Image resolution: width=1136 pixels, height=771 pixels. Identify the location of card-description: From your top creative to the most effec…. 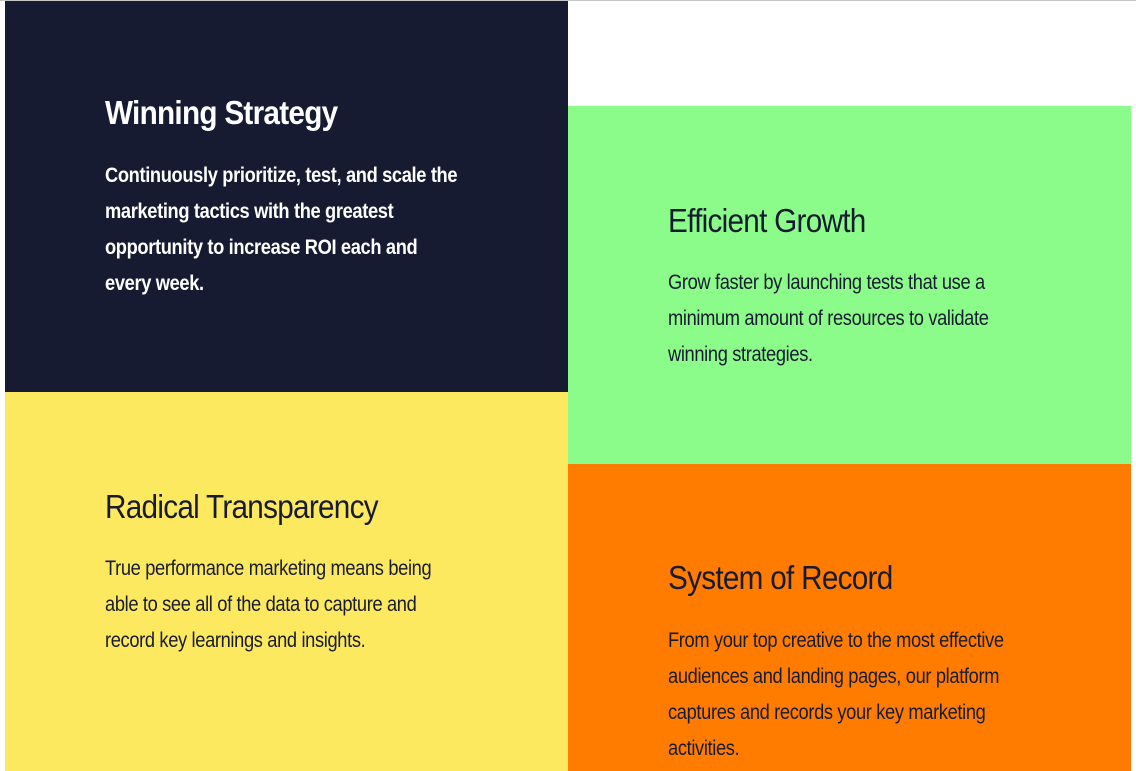
(836, 694).